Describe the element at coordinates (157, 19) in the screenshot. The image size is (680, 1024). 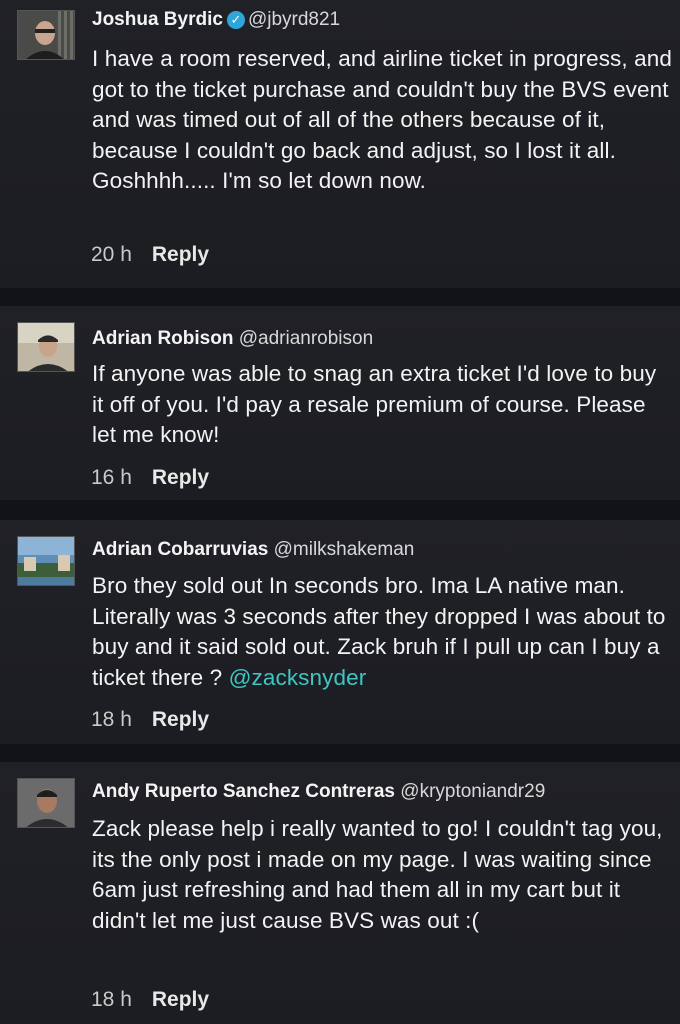
I see `author-name: Joshua Byrdic` at that location.